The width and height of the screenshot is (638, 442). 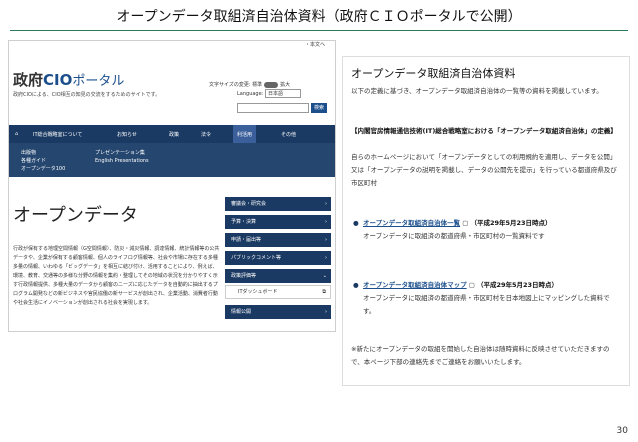 I want to click on municipality-map-link: オープンデータ取組済自治体マップ, so click(x=415, y=285).